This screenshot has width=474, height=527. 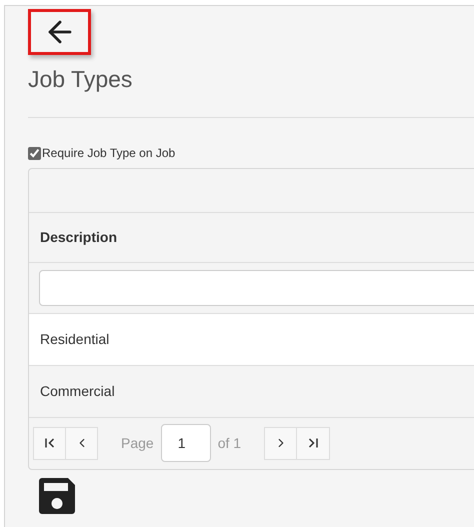 I want to click on column-header: Description, so click(x=251, y=238).